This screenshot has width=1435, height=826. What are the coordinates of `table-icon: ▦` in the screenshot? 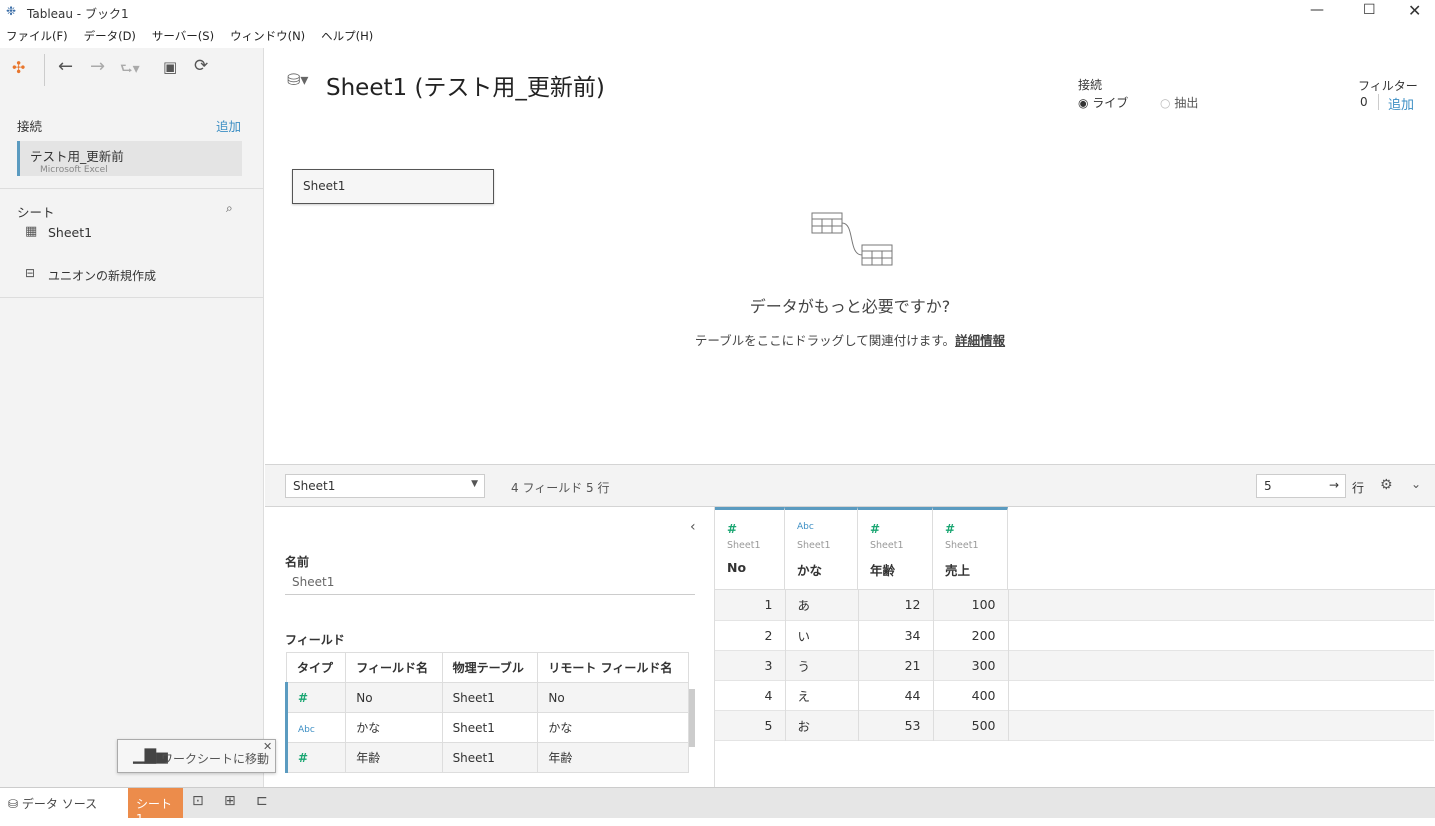 It's located at (31, 231).